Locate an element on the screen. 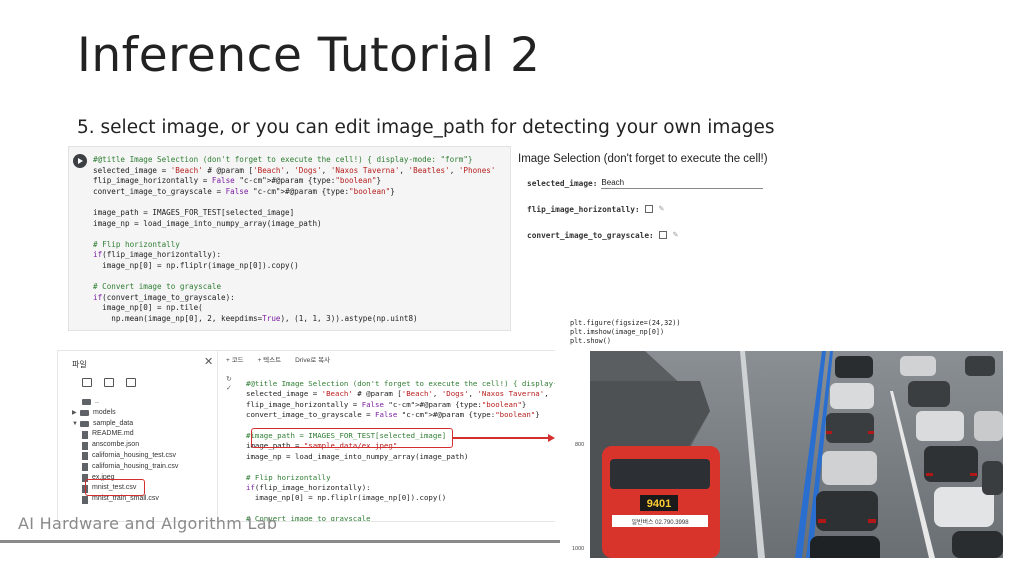 Image resolution: width=1024 pixels, height=574 pixels. play-icon: ↻ is located at coordinates (233, 379).